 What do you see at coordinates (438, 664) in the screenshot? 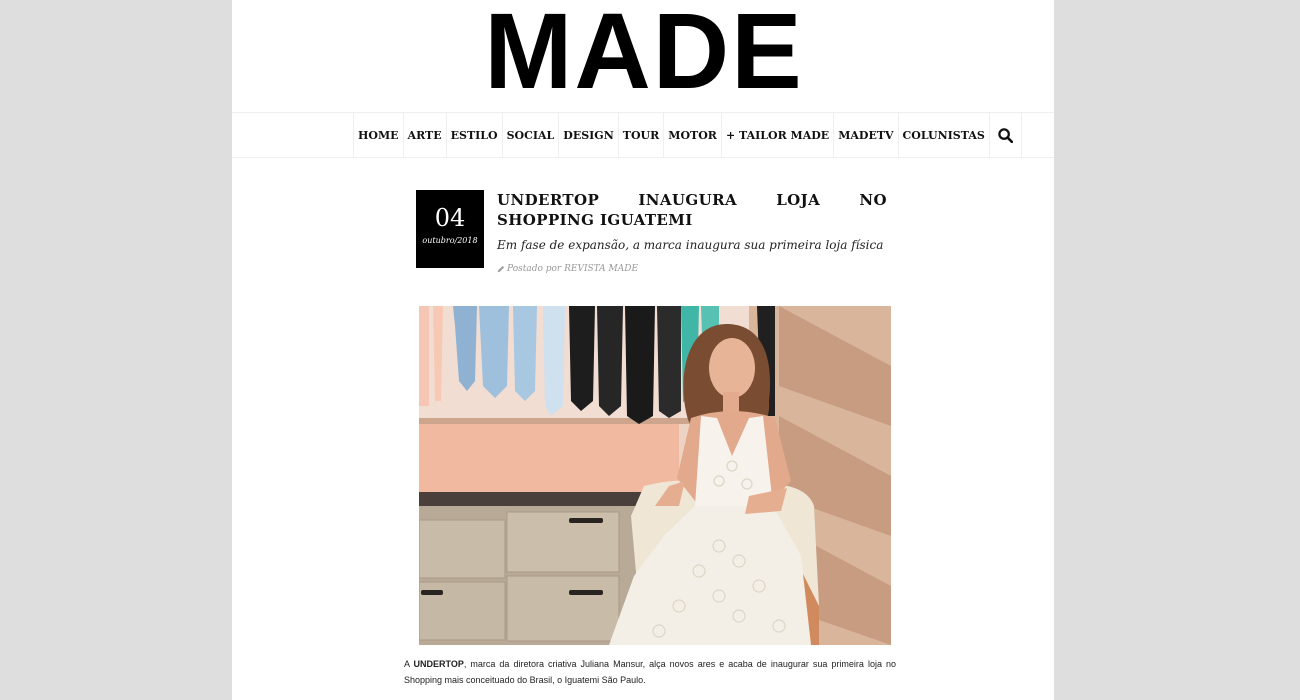
I see `body-brand-name: UNDERTOP` at bounding box center [438, 664].